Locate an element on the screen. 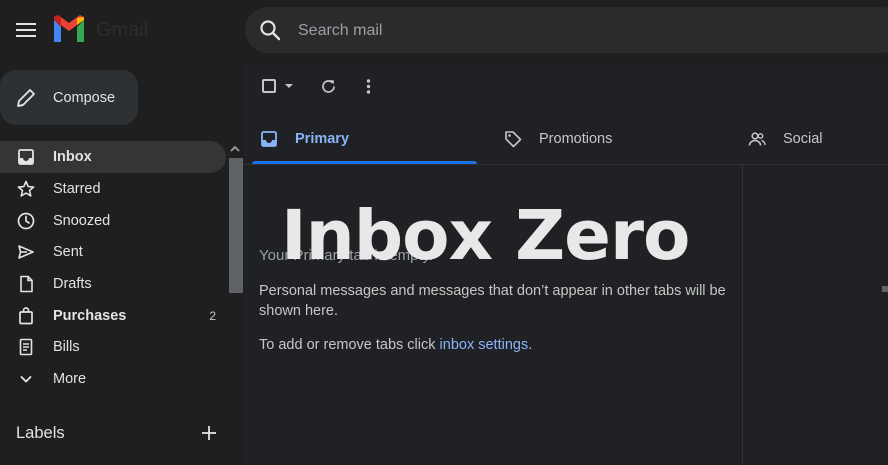  overlay-title: Inbox Zero is located at coordinates (485, 236).